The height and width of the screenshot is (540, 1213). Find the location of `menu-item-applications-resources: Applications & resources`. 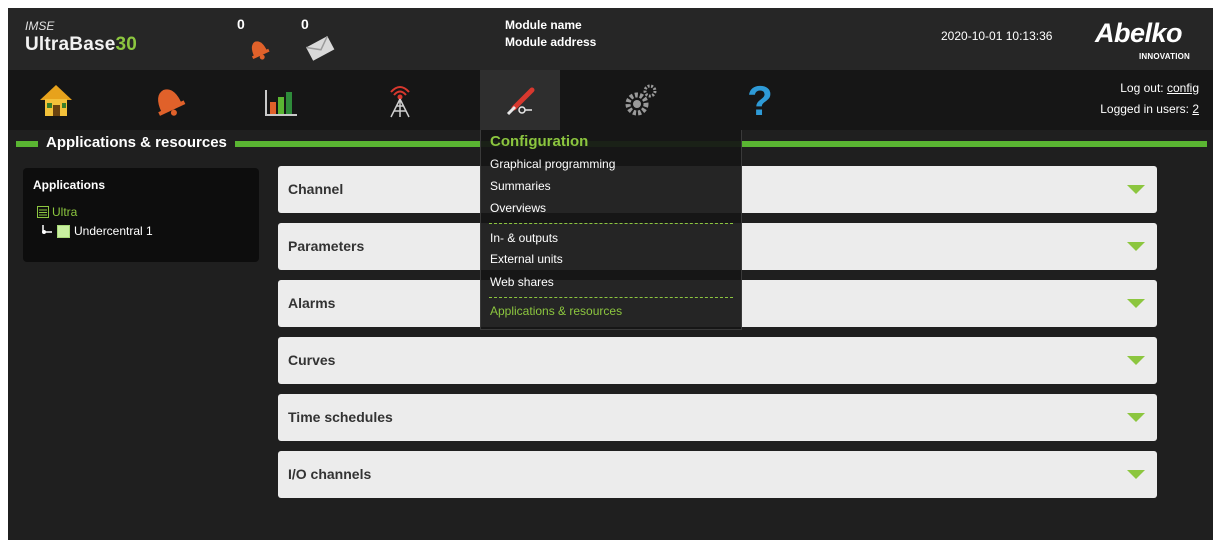

menu-item-applications-resources: Applications & resources is located at coordinates (556, 311).